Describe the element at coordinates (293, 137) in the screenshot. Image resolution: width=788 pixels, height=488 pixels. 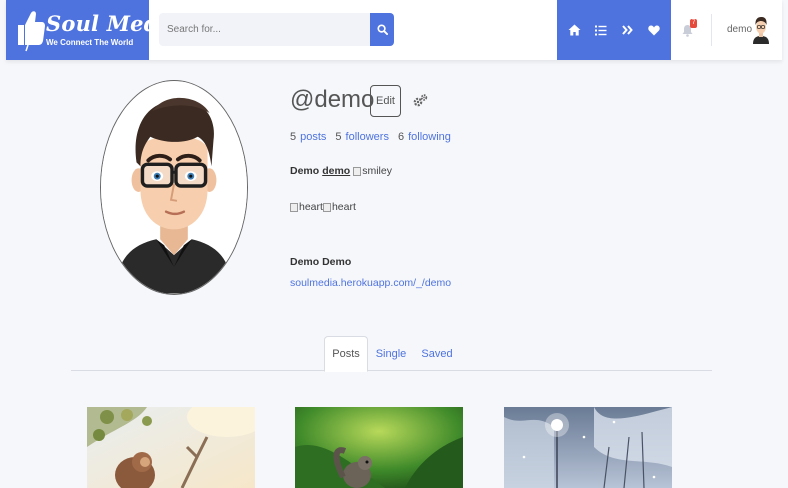
I see `stat-posts-count: 5` at that location.